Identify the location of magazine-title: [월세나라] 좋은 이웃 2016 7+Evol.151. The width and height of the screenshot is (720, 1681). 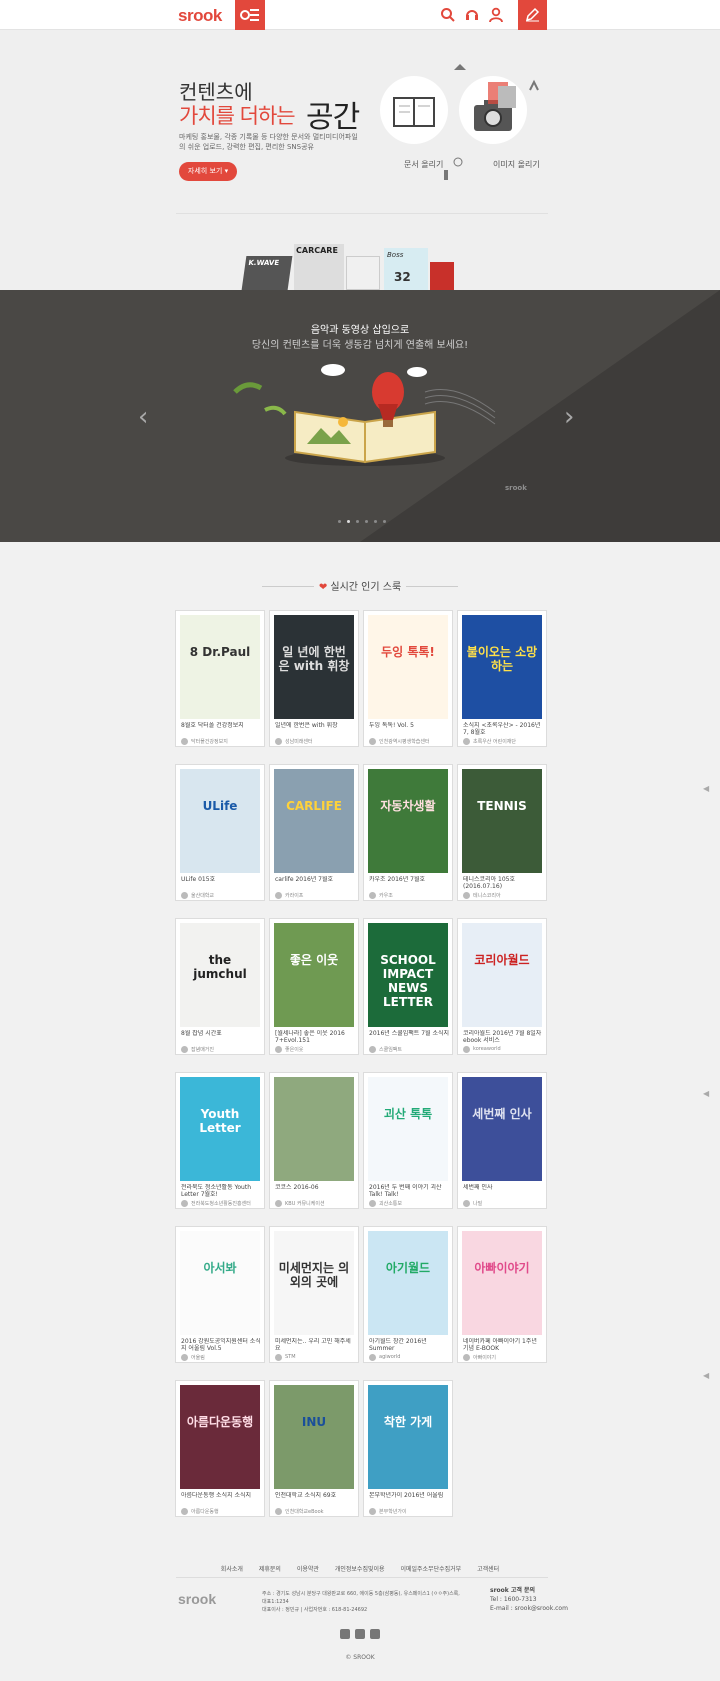
(315, 1037).